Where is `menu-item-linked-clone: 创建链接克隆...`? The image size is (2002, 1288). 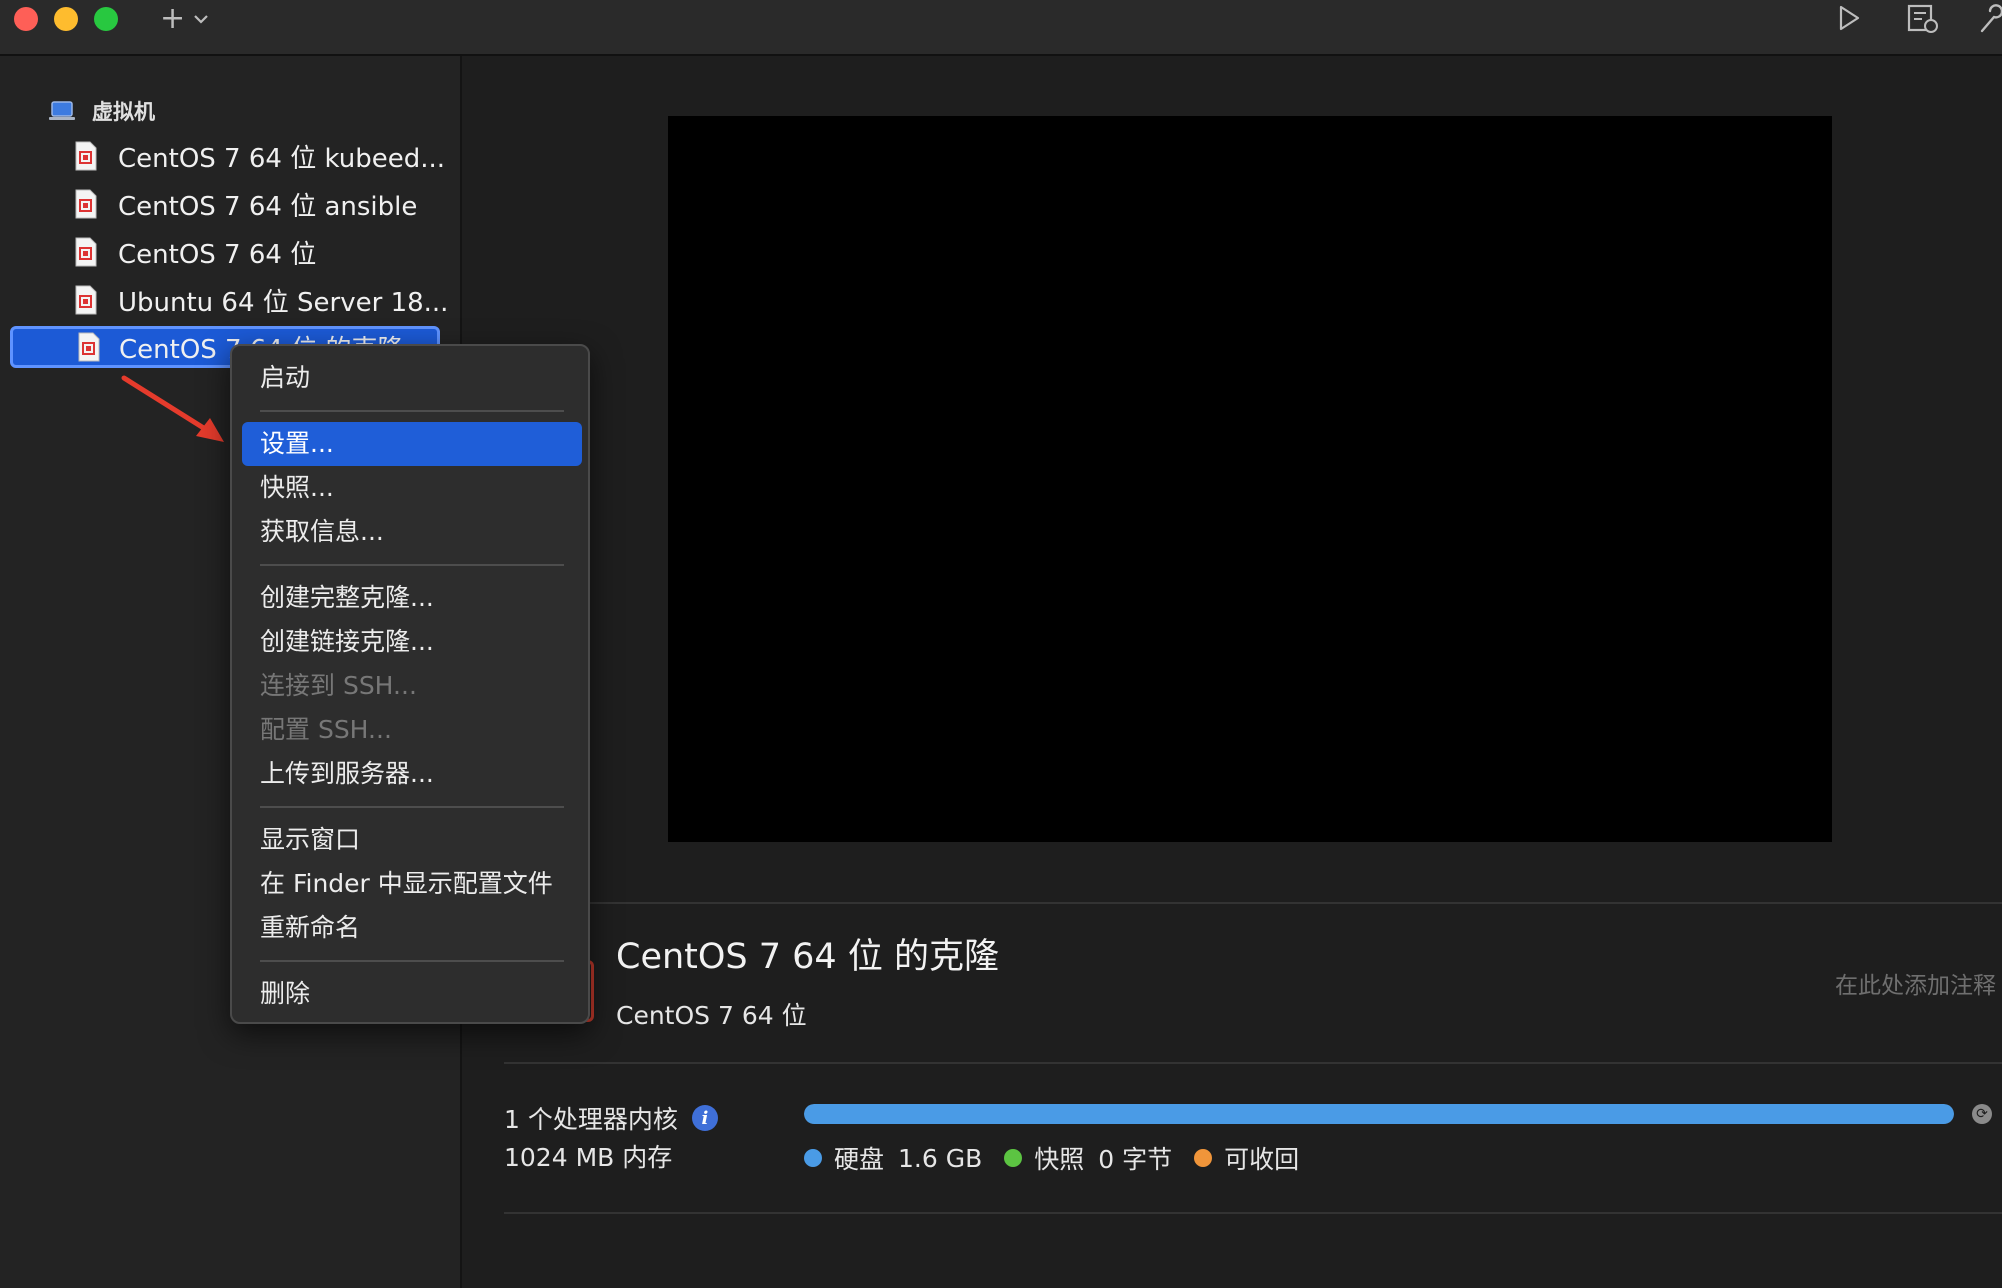 menu-item-linked-clone: 创建链接克隆... is located at coordinates (412, 642).